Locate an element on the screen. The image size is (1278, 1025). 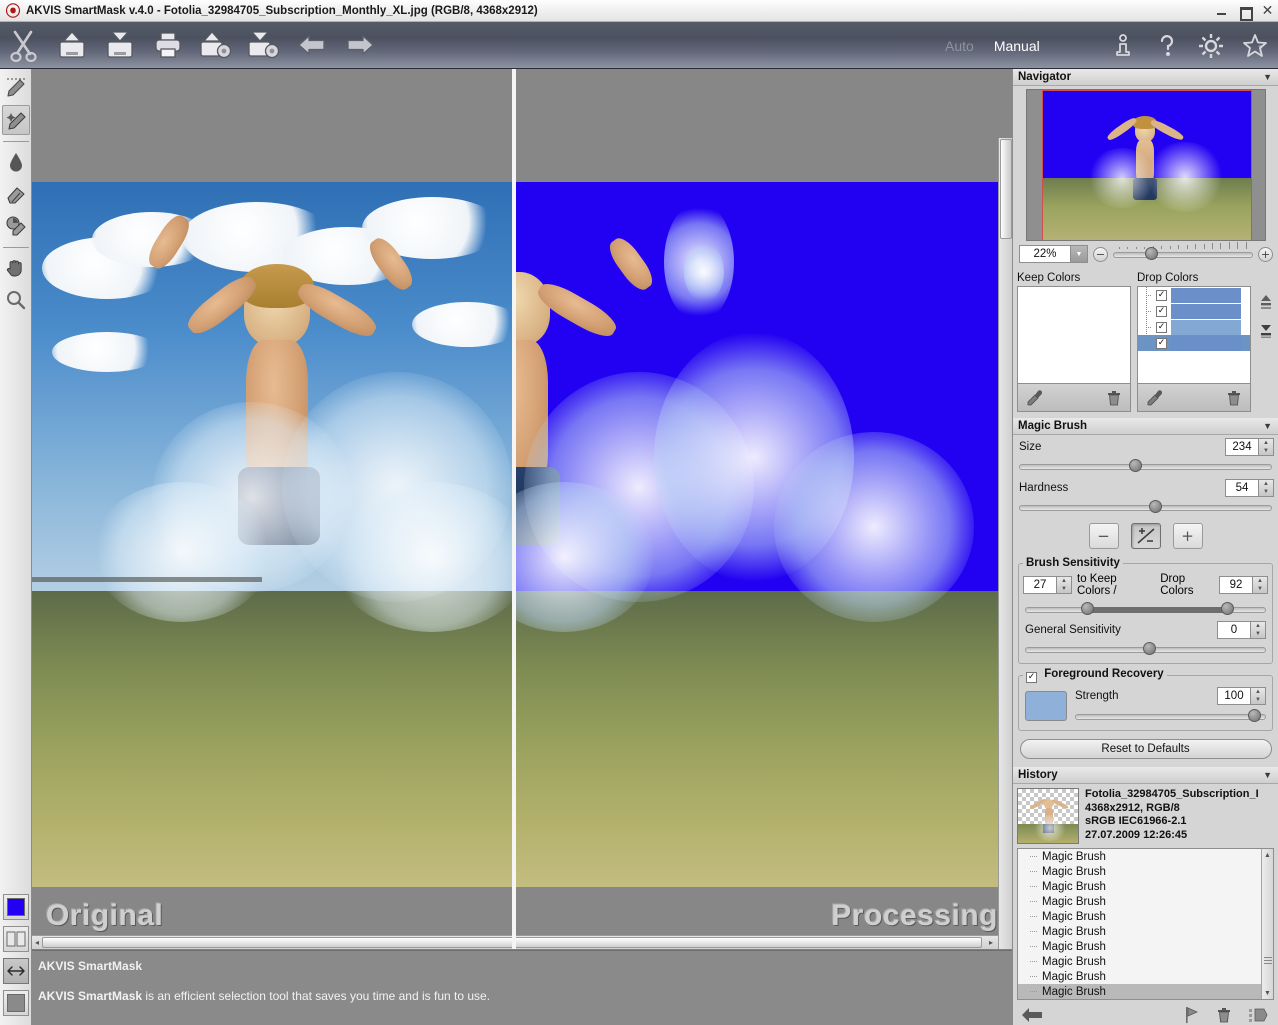
secondary-color-swatch is located at coordinates (15, 1003).